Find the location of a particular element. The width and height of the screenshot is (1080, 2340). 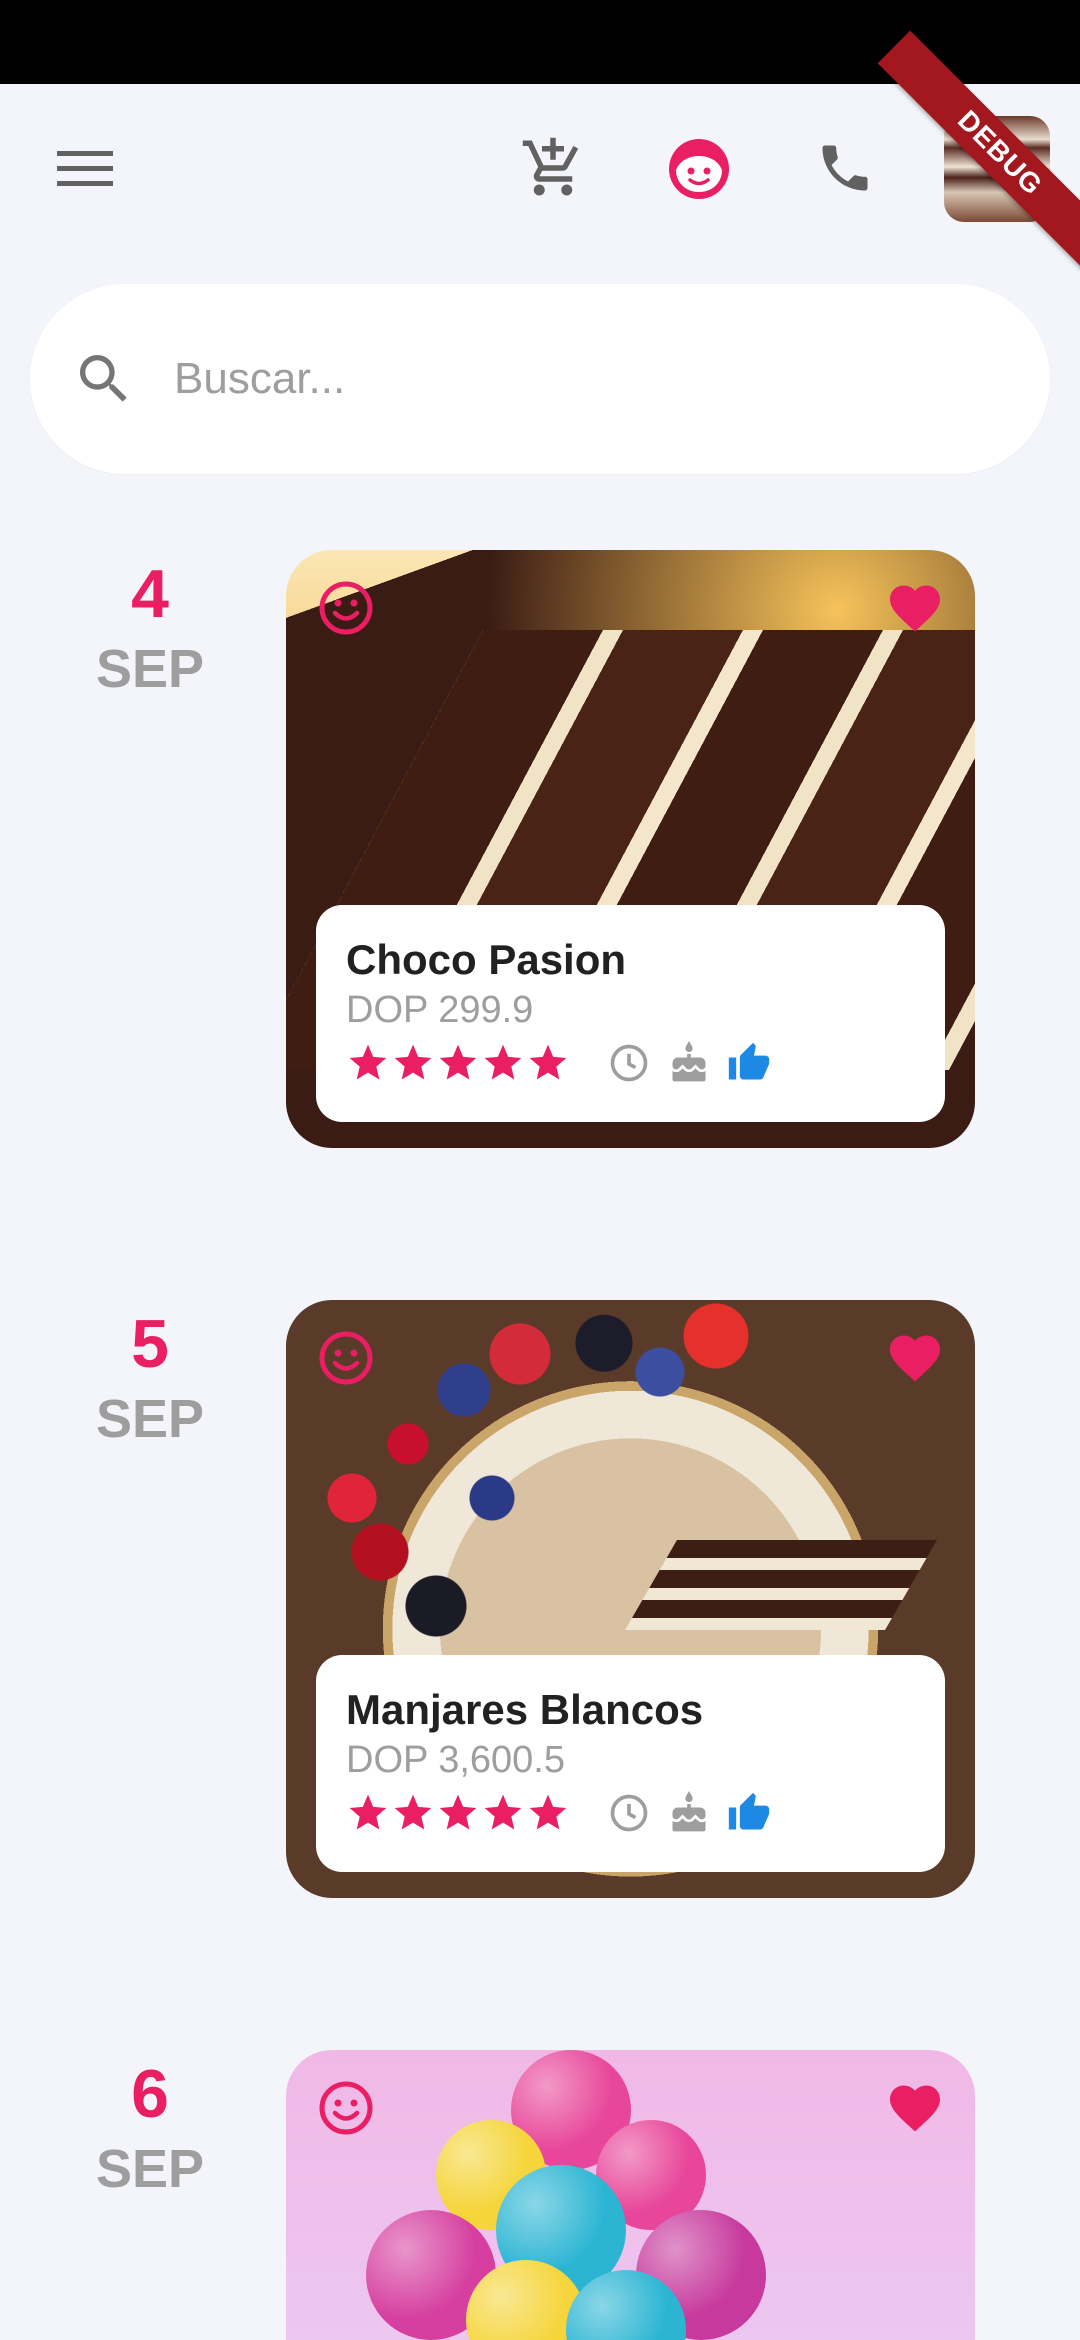

menu-icon is located at coordinates (85, 168).